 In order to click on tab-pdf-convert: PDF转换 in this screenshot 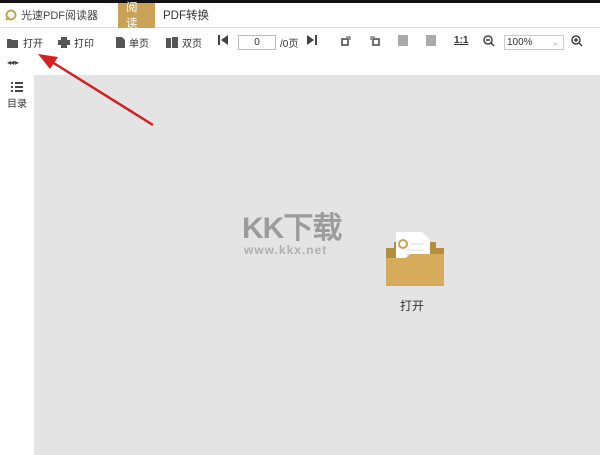, I will do `click(186, 15)`.